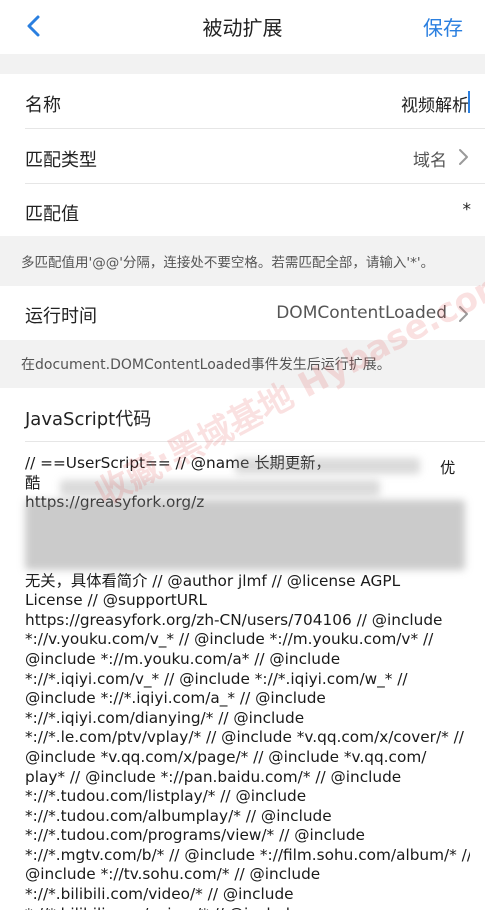  What do you see at coordinates (242, 261) in the screenshot?
I see `match-hint: 多匹配值用'@@'分隔，连接处不要空格。若需匹配全部，请输入'*'。` at bounding box center [242, 261].